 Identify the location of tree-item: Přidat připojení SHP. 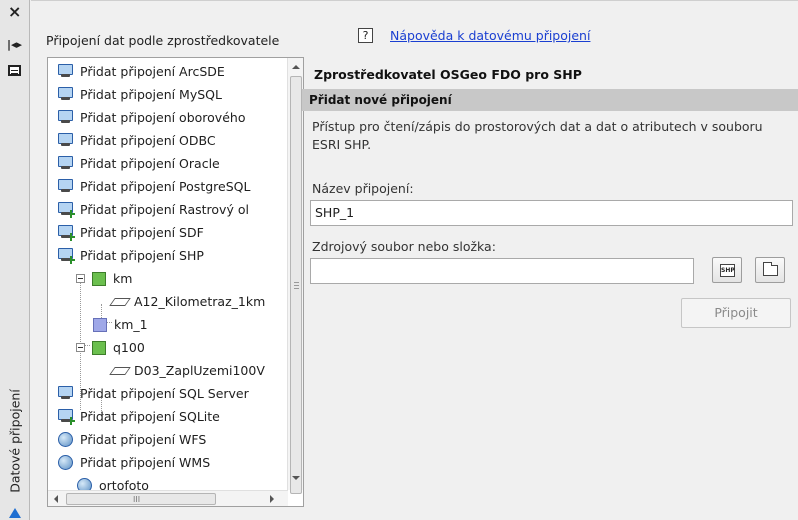
(130, 255).